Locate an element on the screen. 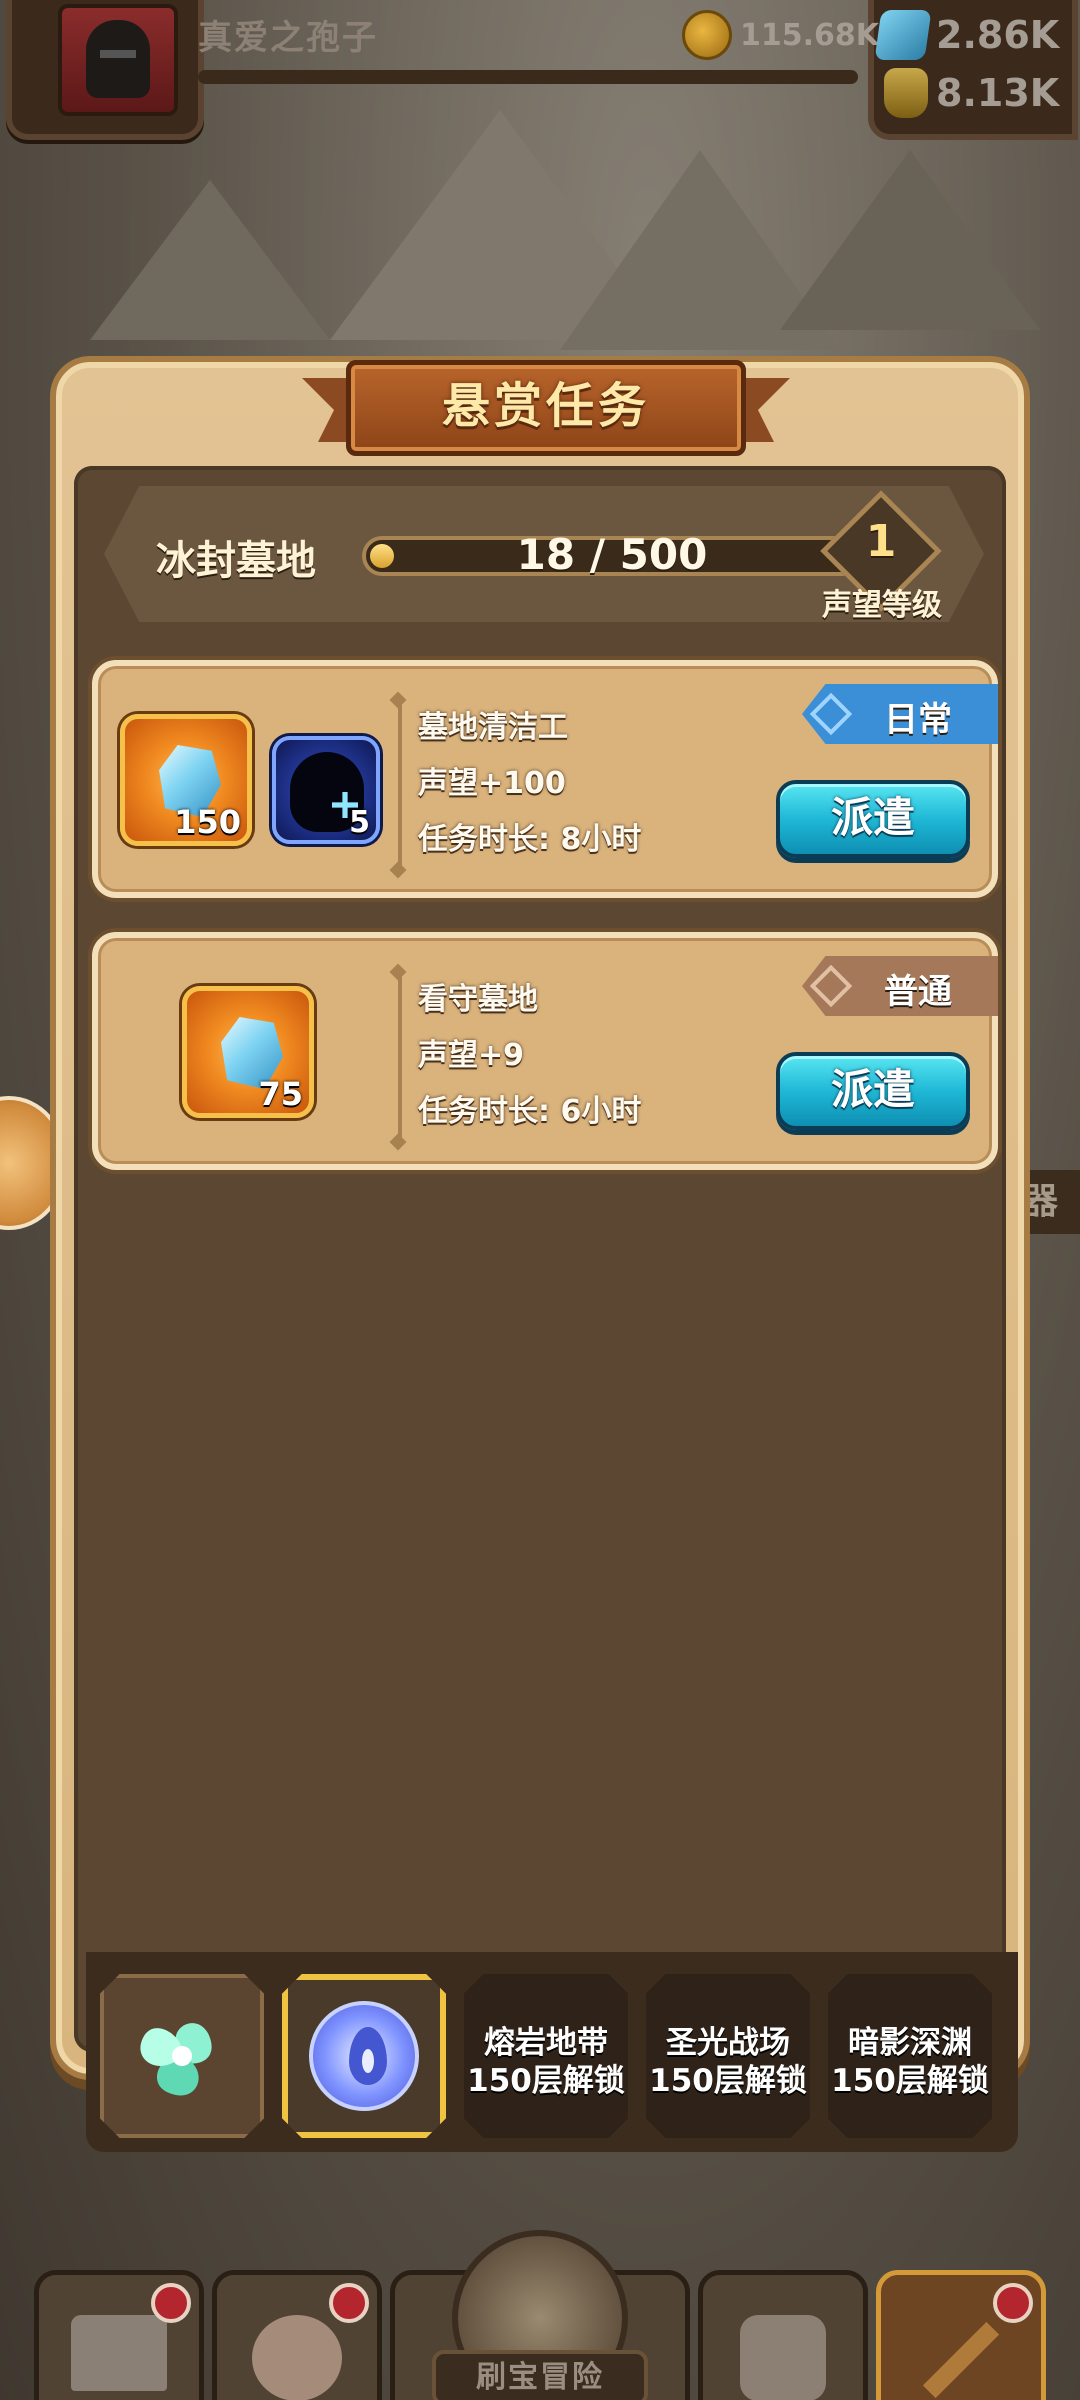 The width and height of the screenshot is (1080, 2400). gem-amount: 2.86K is located at coordinates (998, 35).